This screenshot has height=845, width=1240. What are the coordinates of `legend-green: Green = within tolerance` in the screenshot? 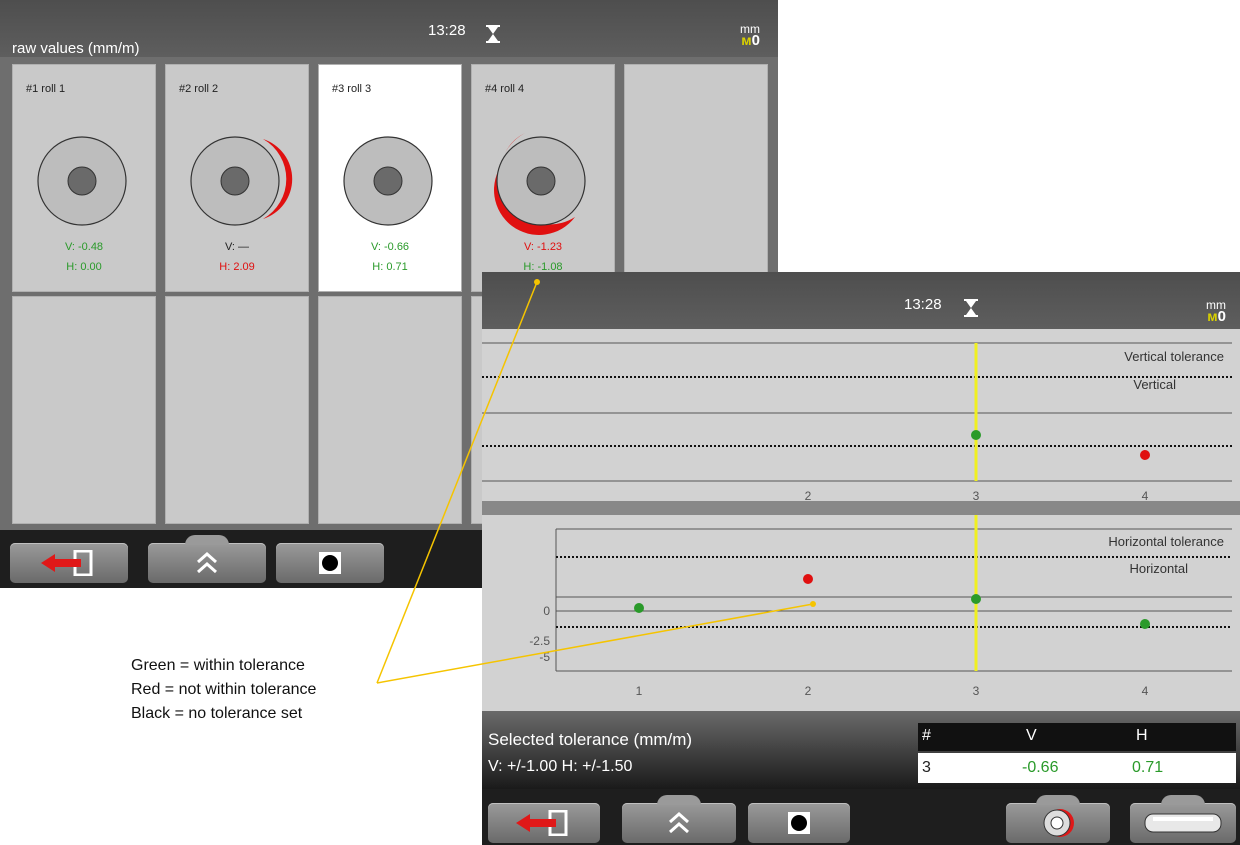 It's located at (218, 665).